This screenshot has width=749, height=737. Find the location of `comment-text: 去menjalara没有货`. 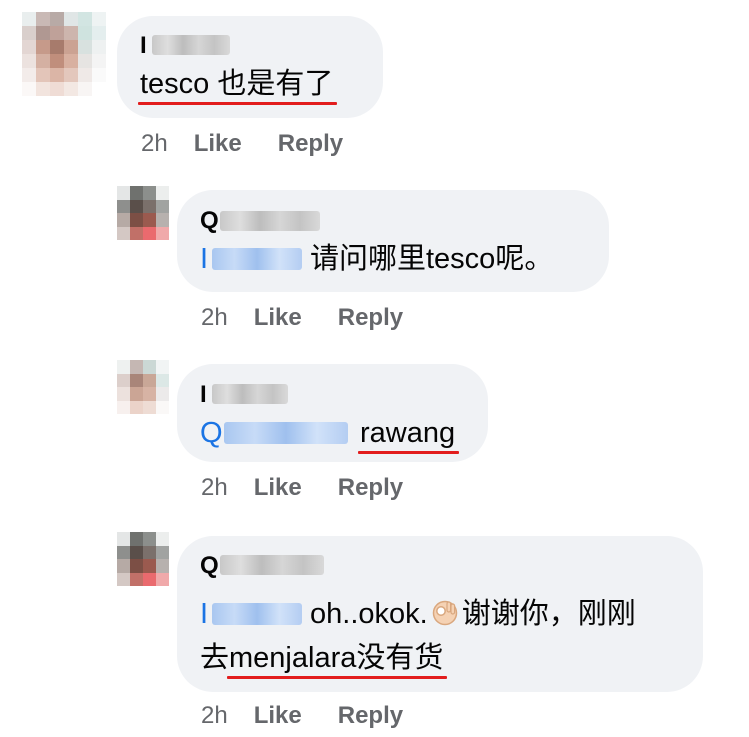

comment-text: 去menjalara没有货 is located at coordinates (324, 658).